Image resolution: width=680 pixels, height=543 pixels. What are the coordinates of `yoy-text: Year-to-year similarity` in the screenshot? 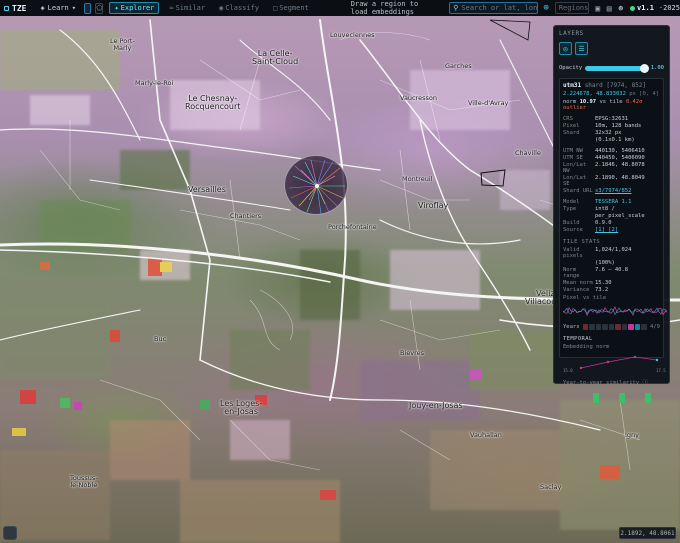 It's located at (601, 383).